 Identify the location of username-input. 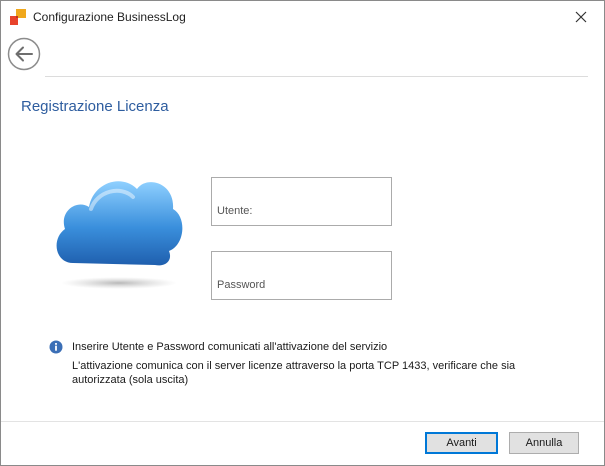
(303, 202).